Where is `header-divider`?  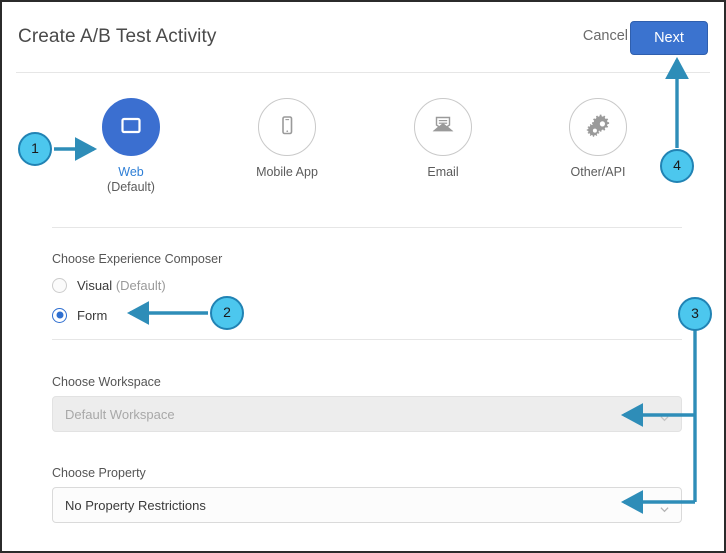
header-divider is located at coordinates (363, 72).